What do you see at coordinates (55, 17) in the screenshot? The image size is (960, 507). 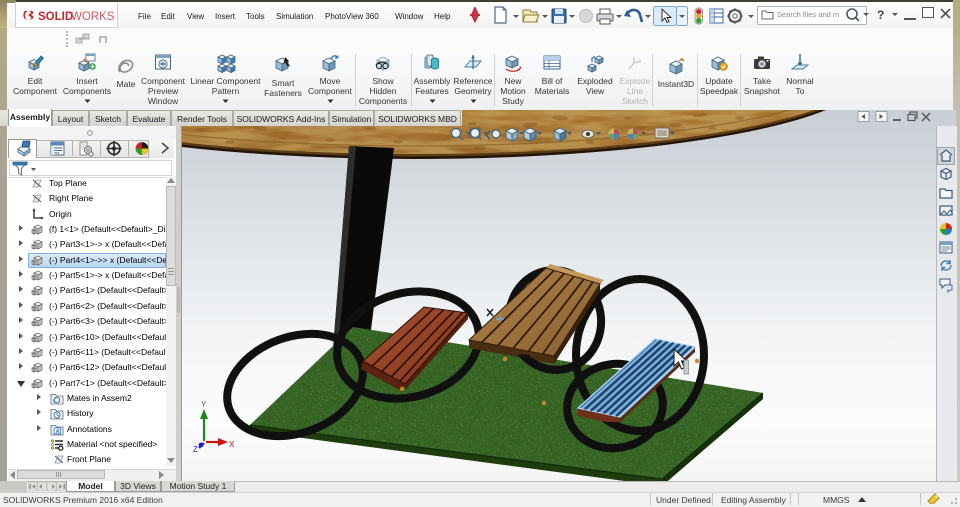 I see `svg-text: SOLID` at bounding box center [55, 17].